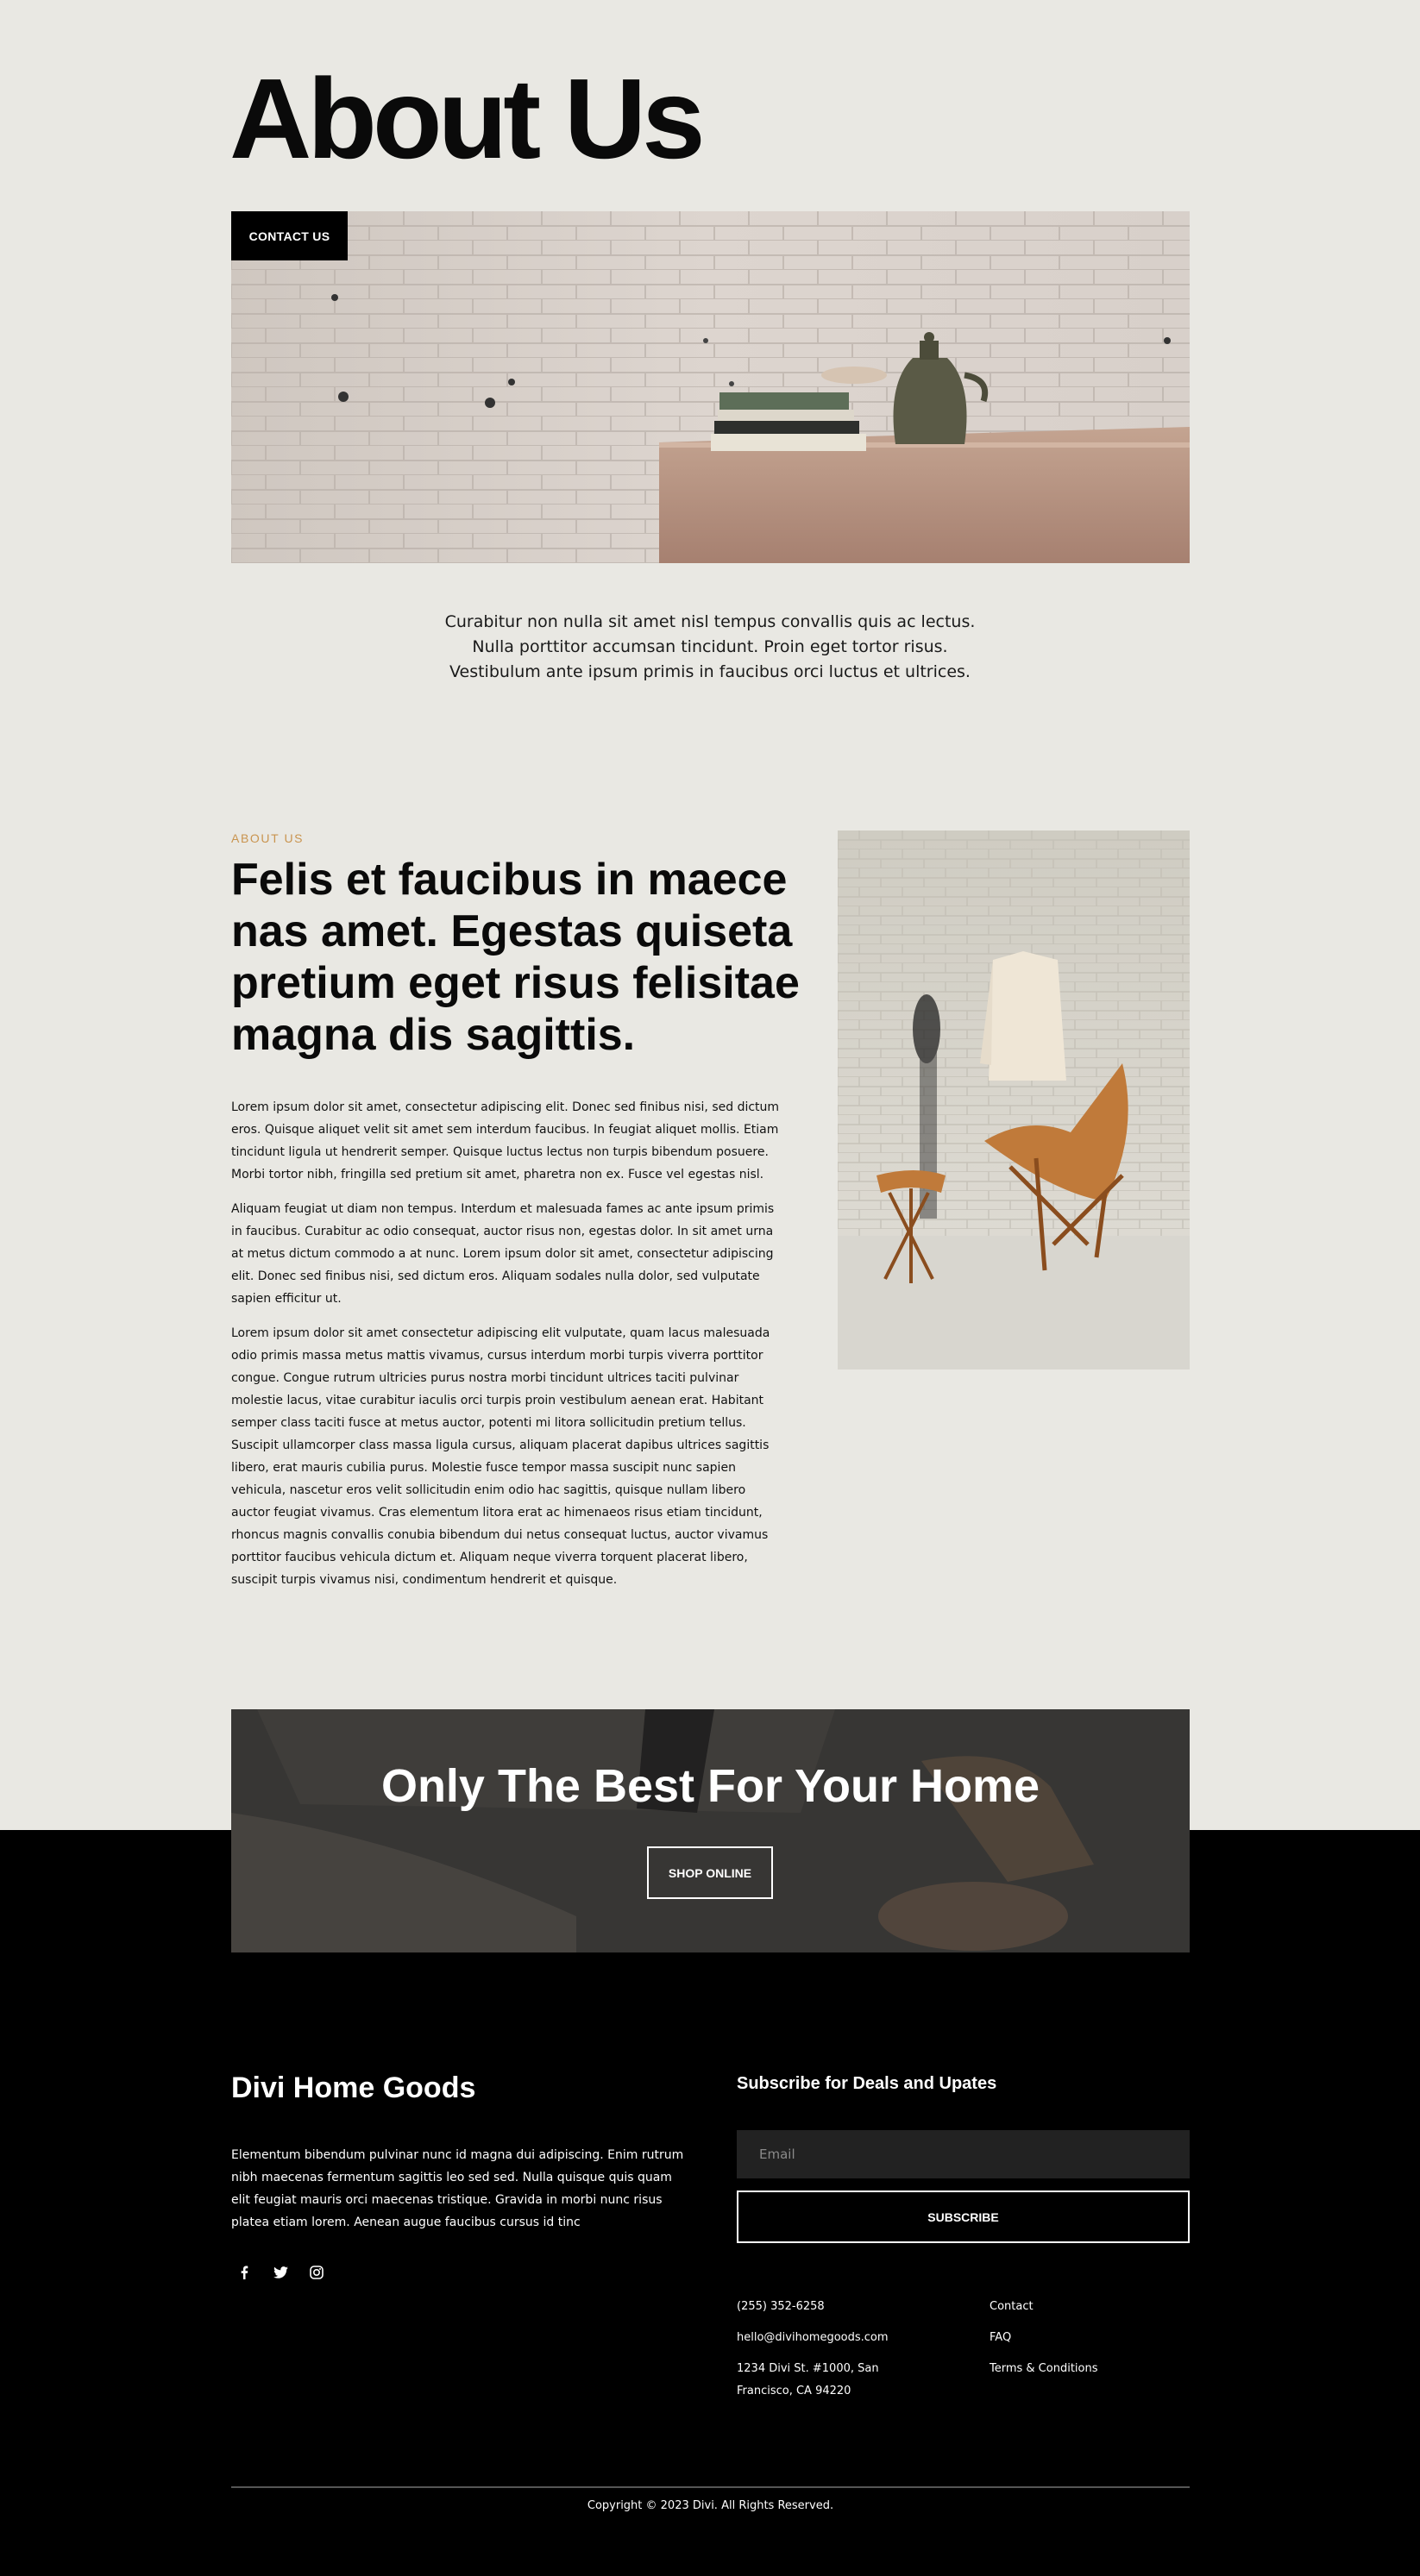  Describe the element at coordinates (1023, 1016) in the screenshot. I see `hanging-jacket` at that location.